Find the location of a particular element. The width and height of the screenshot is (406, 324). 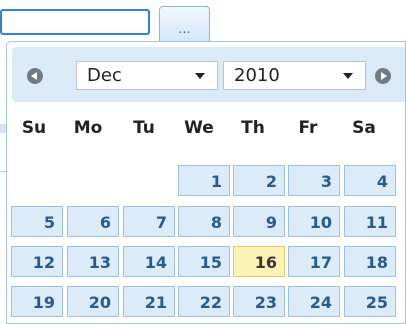

day-cell: 25 is located at coordinates (370, 301).